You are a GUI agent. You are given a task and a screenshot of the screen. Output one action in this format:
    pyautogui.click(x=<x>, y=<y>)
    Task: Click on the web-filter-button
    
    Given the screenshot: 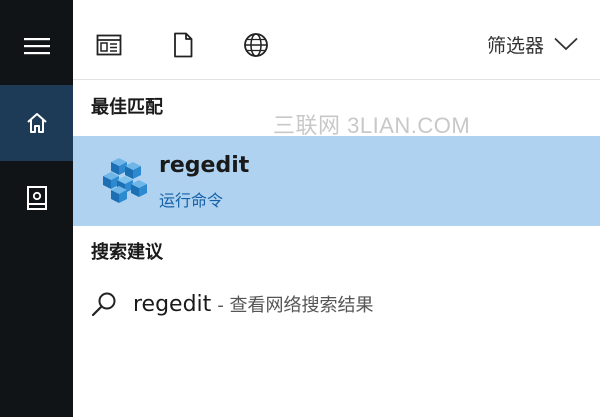 What is the action you would take?
    pyautogui.click(x=256, y=45)
    